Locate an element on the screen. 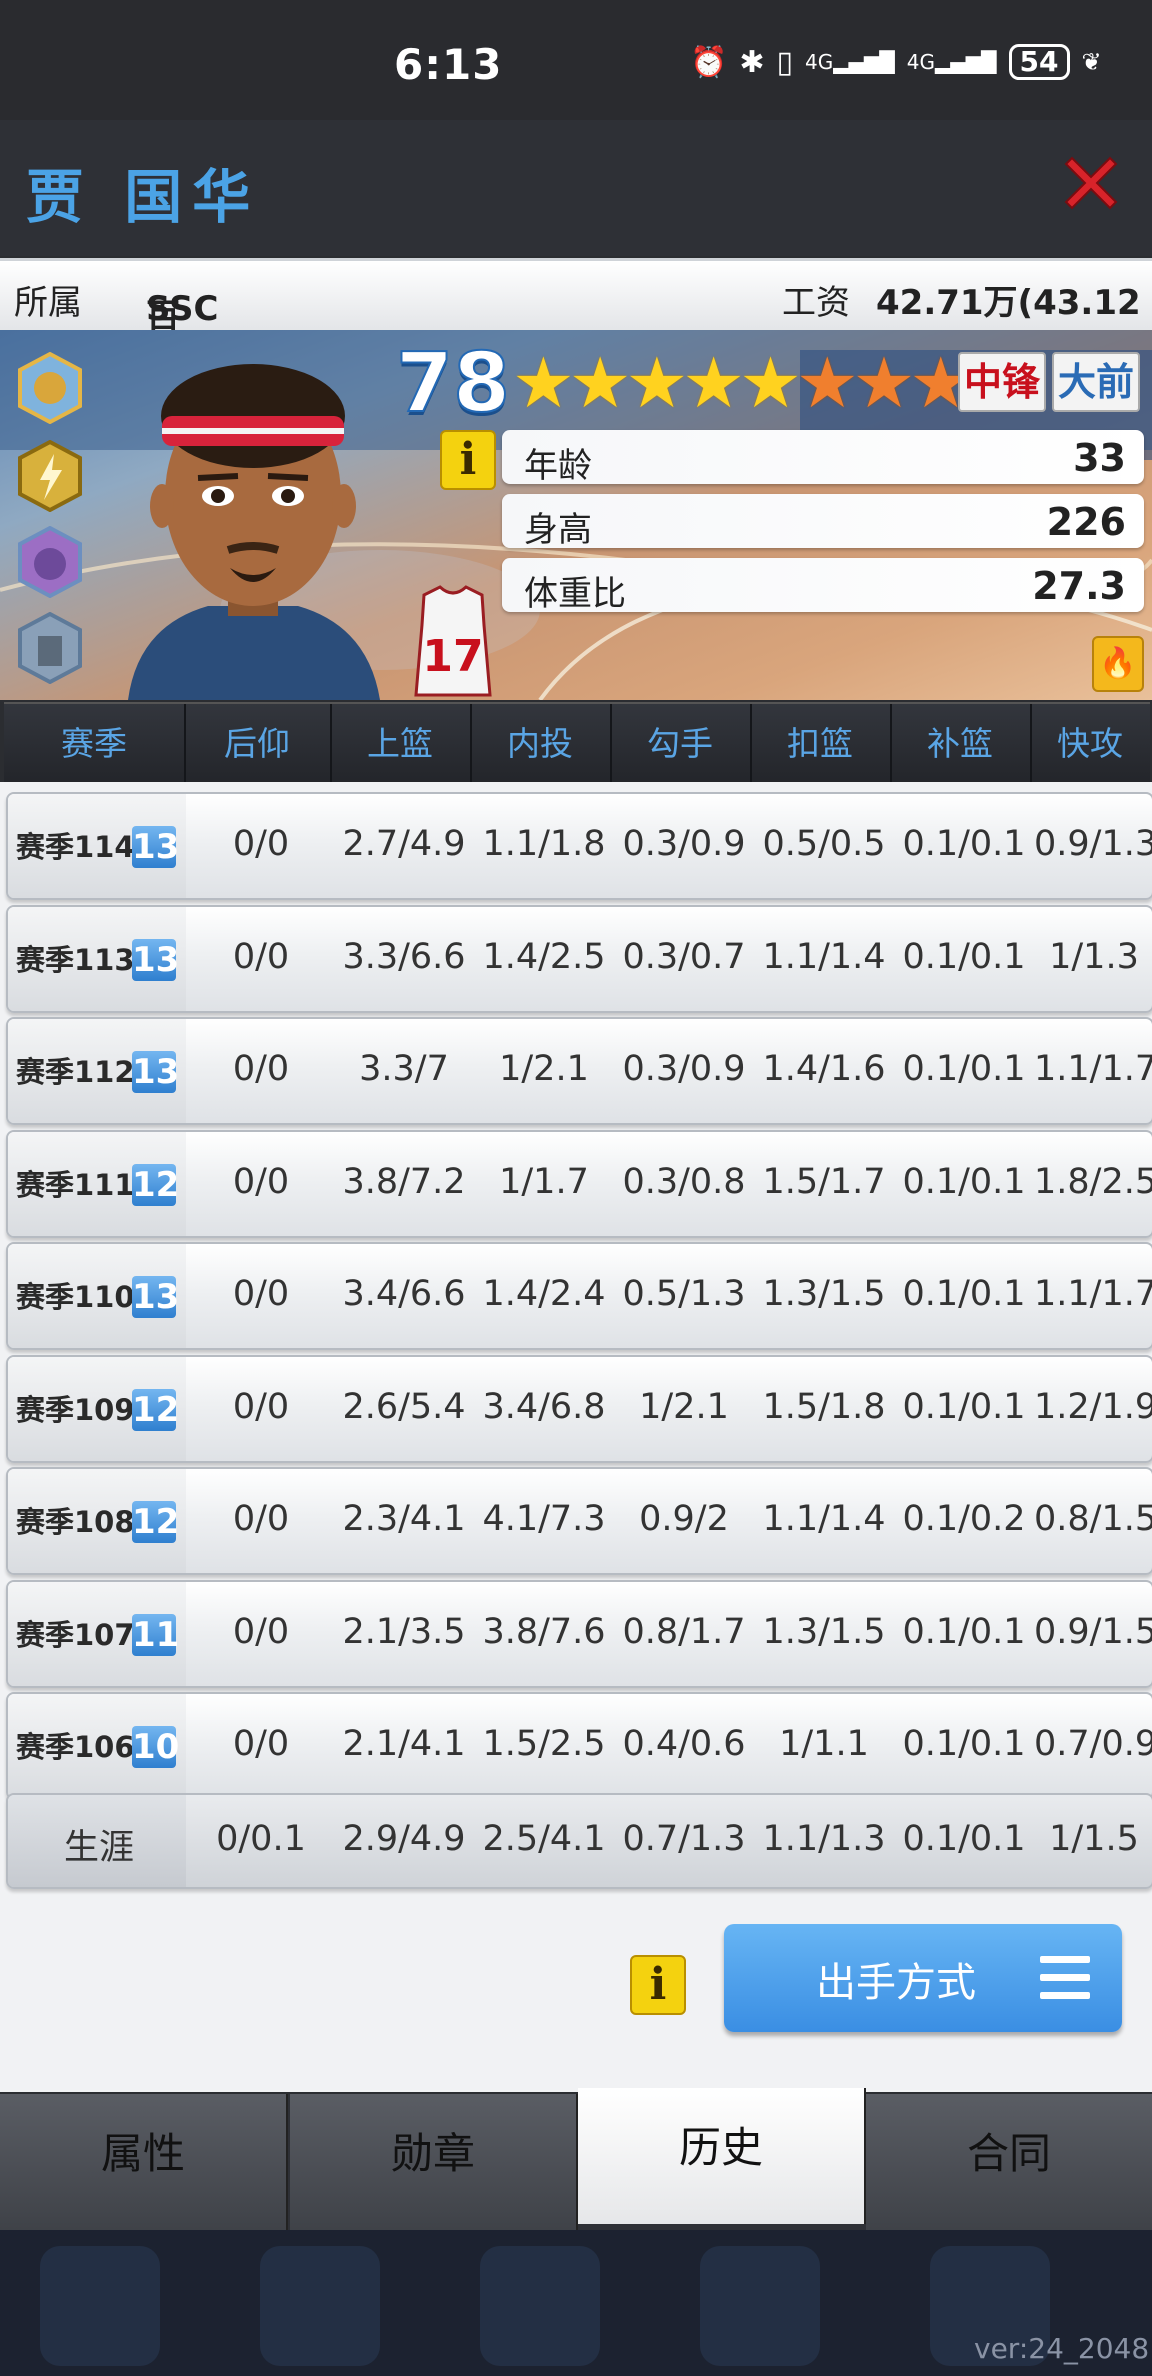 The height and width of the screenshot is (2376, 1152). table-cell: 1.5/1.8 is located at coordinates (824, 1407).